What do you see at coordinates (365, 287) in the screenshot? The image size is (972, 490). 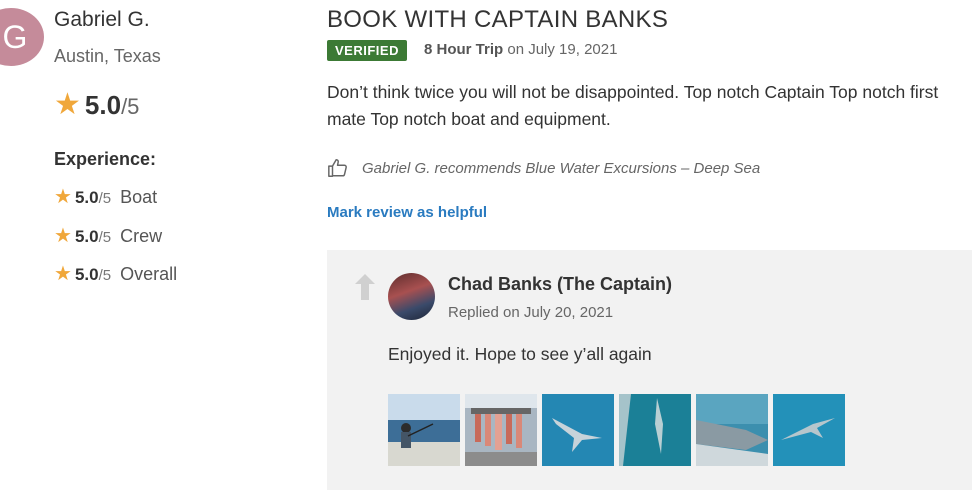 I see `reply-arrow-icon` at bounding box center [365, 287].